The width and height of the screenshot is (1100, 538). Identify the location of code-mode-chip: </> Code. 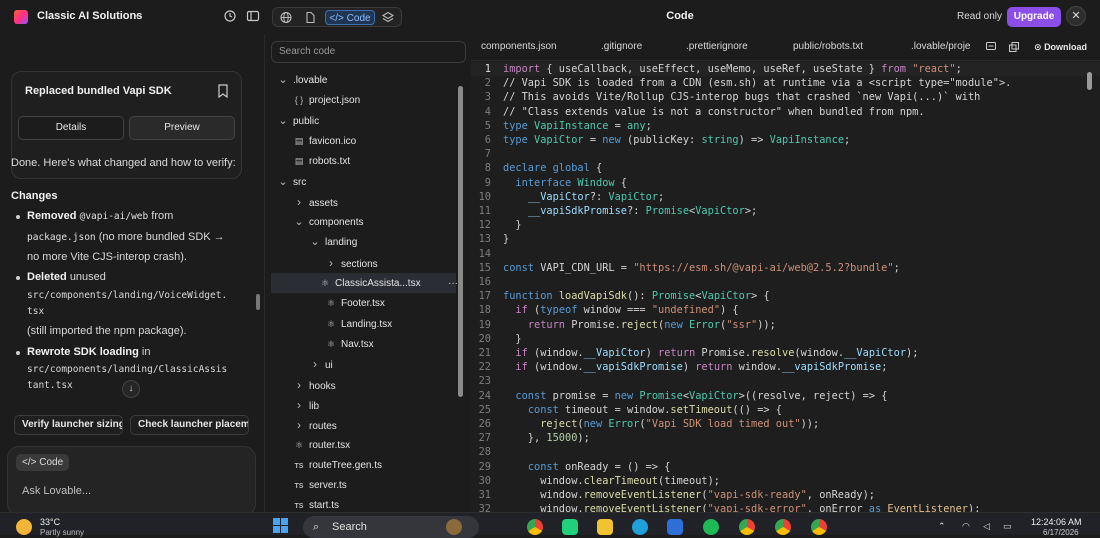
(43, 462).